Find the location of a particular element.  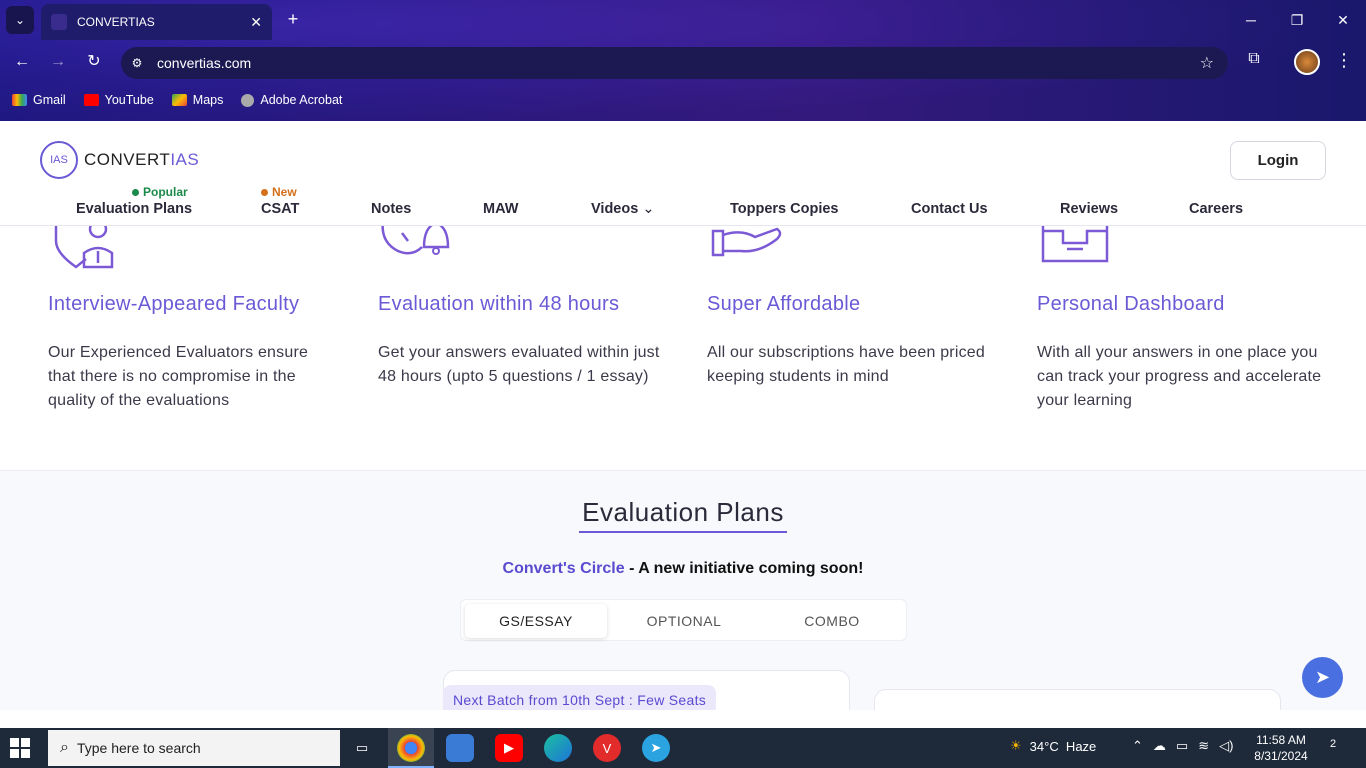

popular-dot-icon is located at coordinates (135, 192).